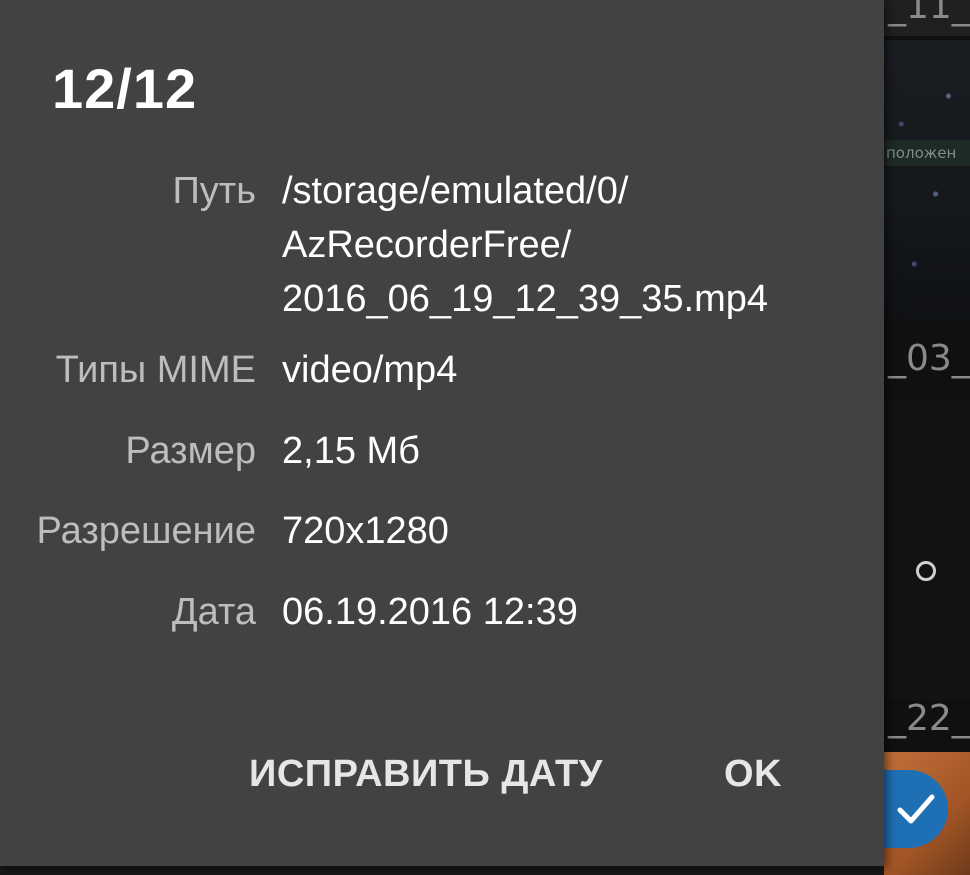  What do you see at coordinates (927, 153) in the screenshot?
I see `thumbnail-caption: положен` at bounding box center [927, 153].